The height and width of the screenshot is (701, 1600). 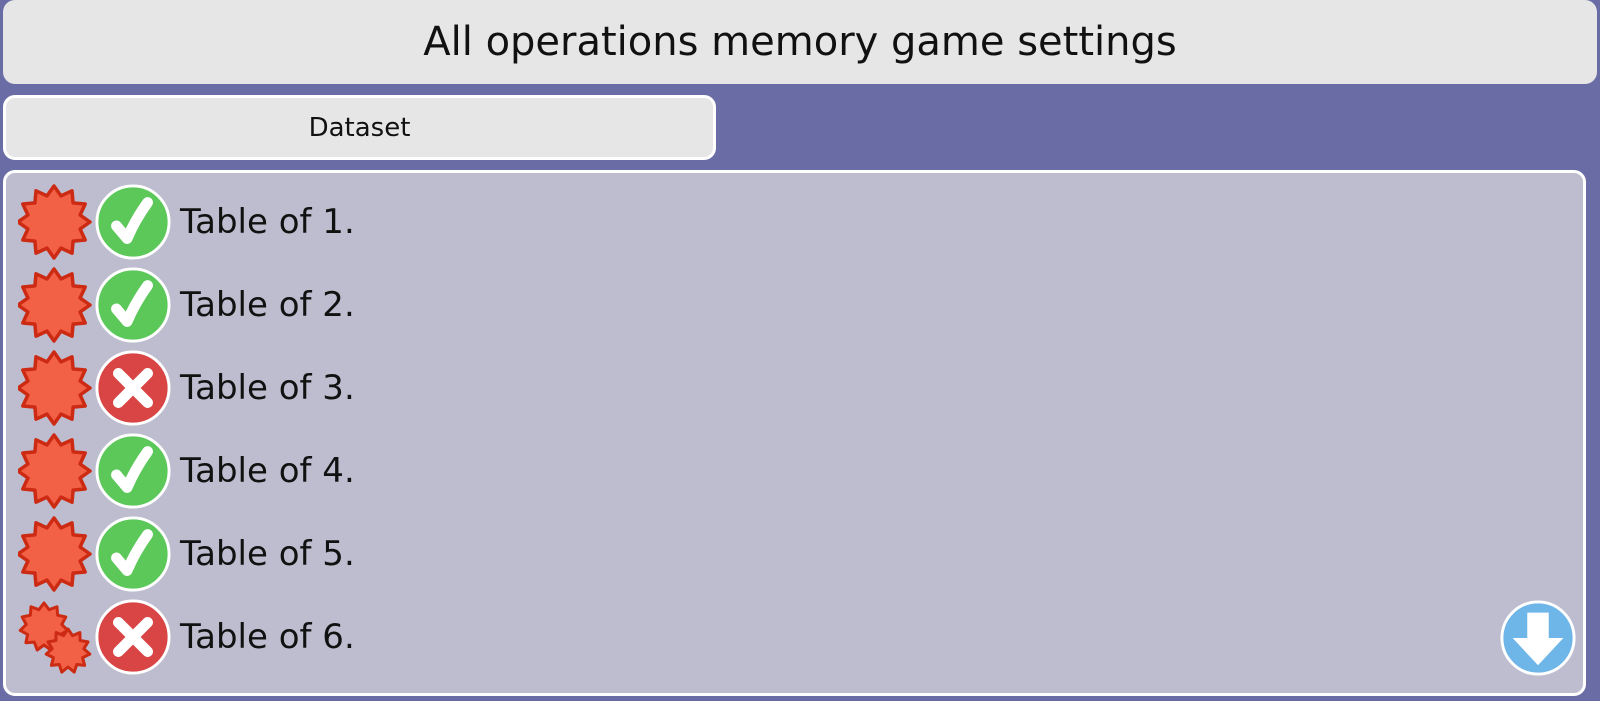 What do you see at coordinates (267, 222) in the screenshot?
I see `list-item-label: Table of 1.` at bounding box center [267, 222].